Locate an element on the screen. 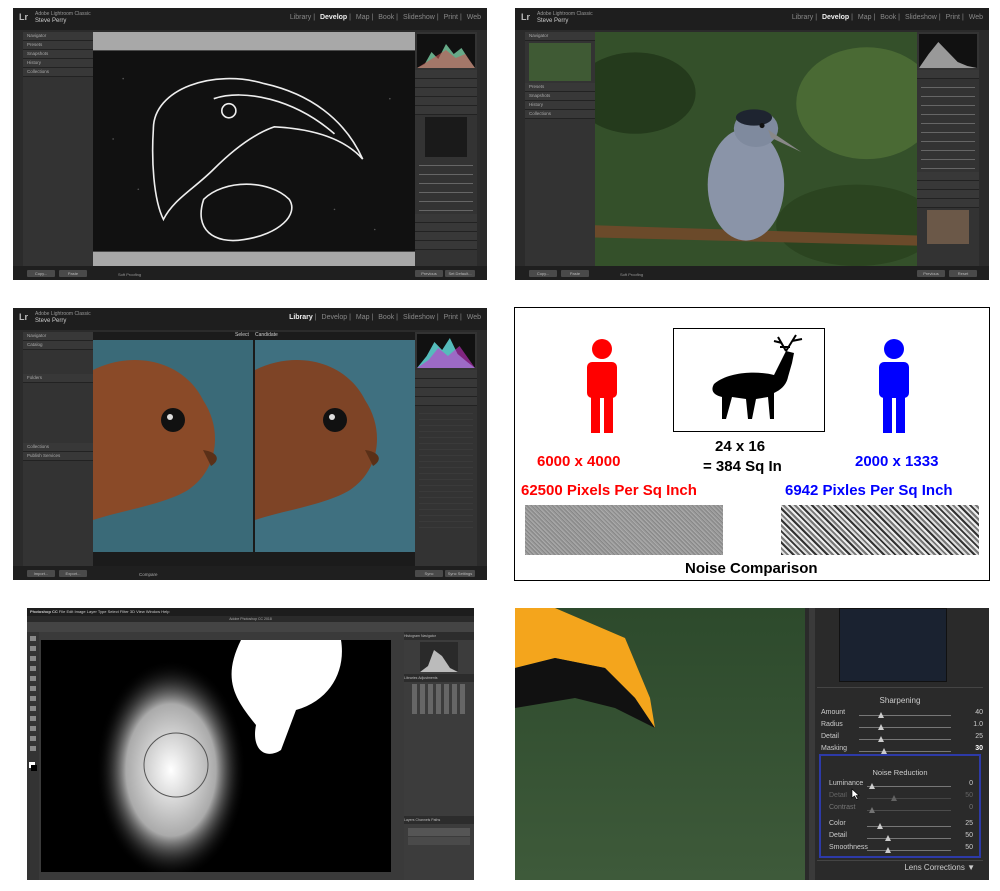  module-slideshow: Slideshow is located at coordinates (419, 317).